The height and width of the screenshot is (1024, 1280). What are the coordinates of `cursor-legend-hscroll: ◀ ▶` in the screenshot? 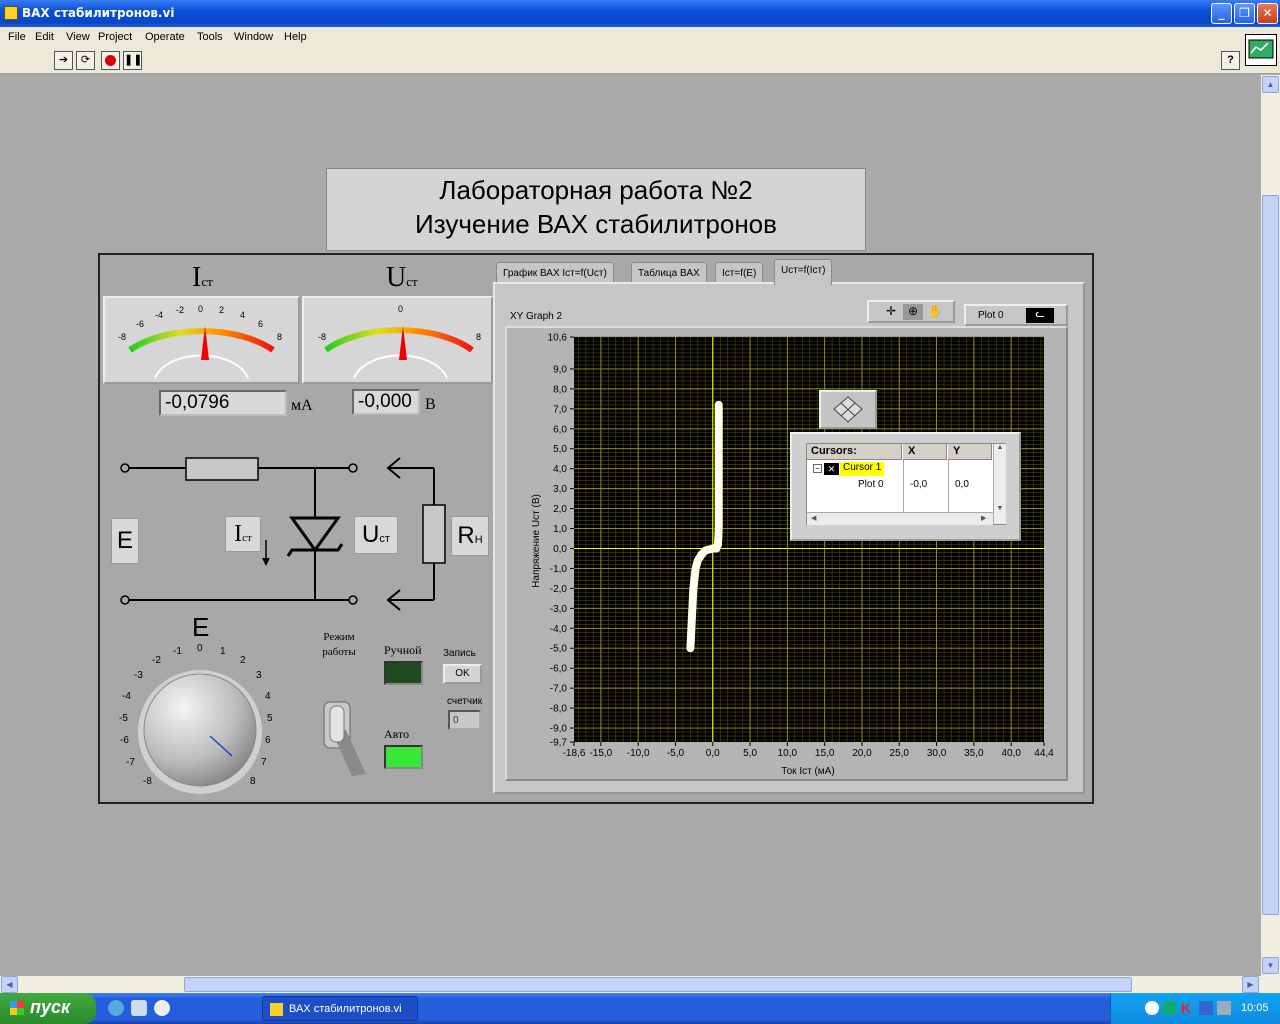 It's located at (900, 518).